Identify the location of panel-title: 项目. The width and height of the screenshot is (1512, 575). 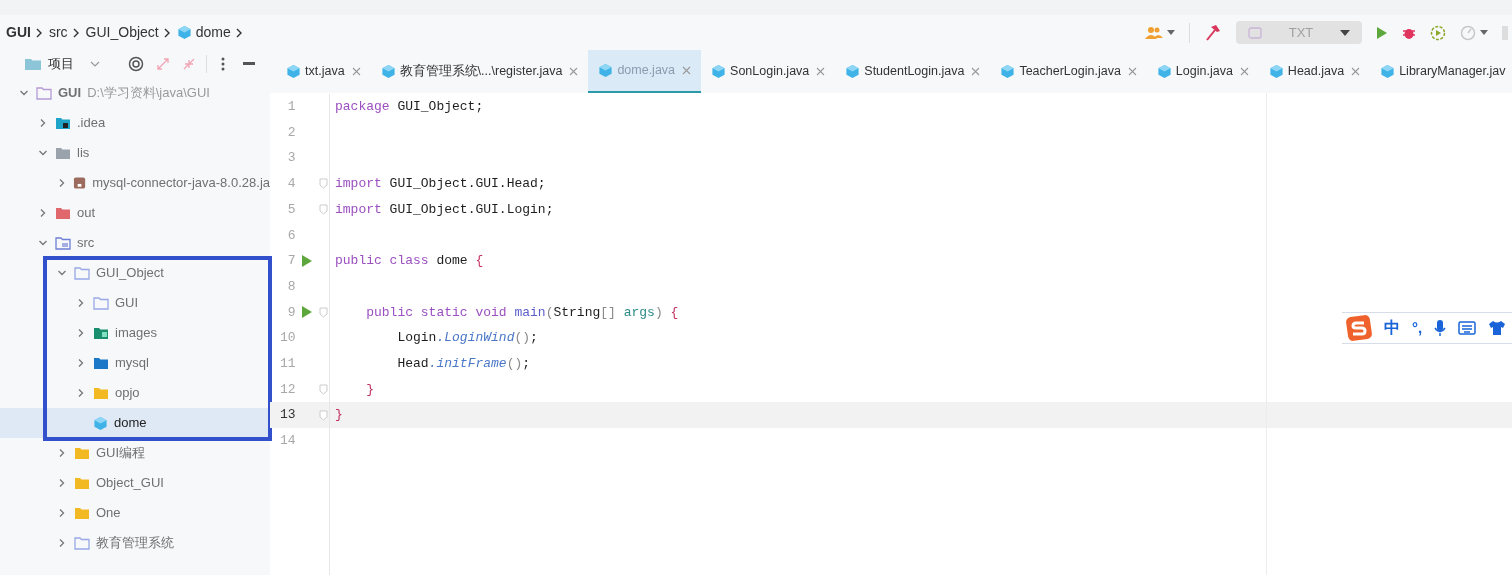
(61, 64).